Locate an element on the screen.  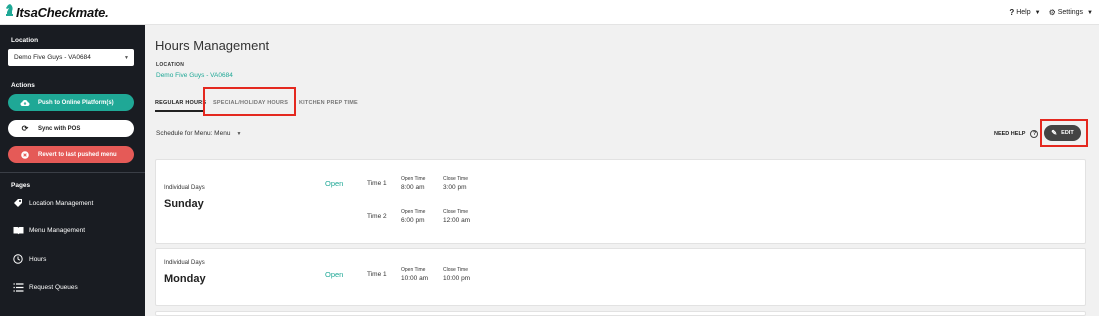
highlight-box-special-hours-tab is located at coordinates (249, 101).